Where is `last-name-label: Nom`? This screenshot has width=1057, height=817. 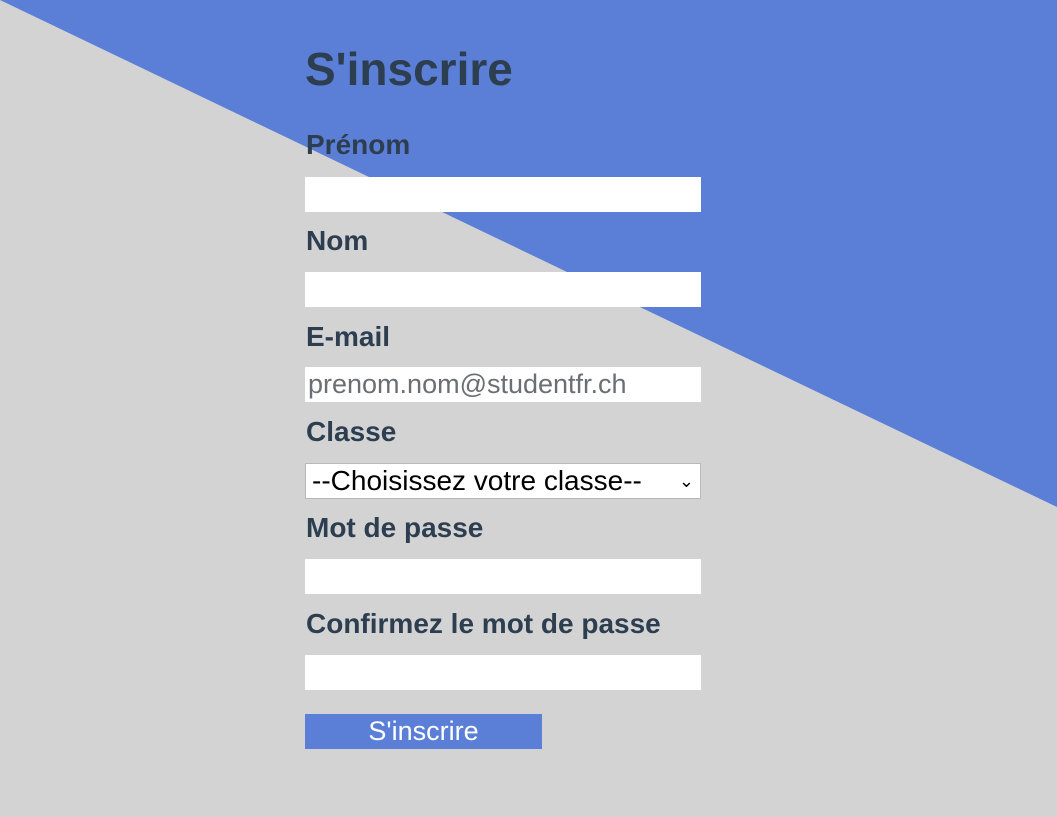 last-name-label: Nom is located at coordinates (337, 240).